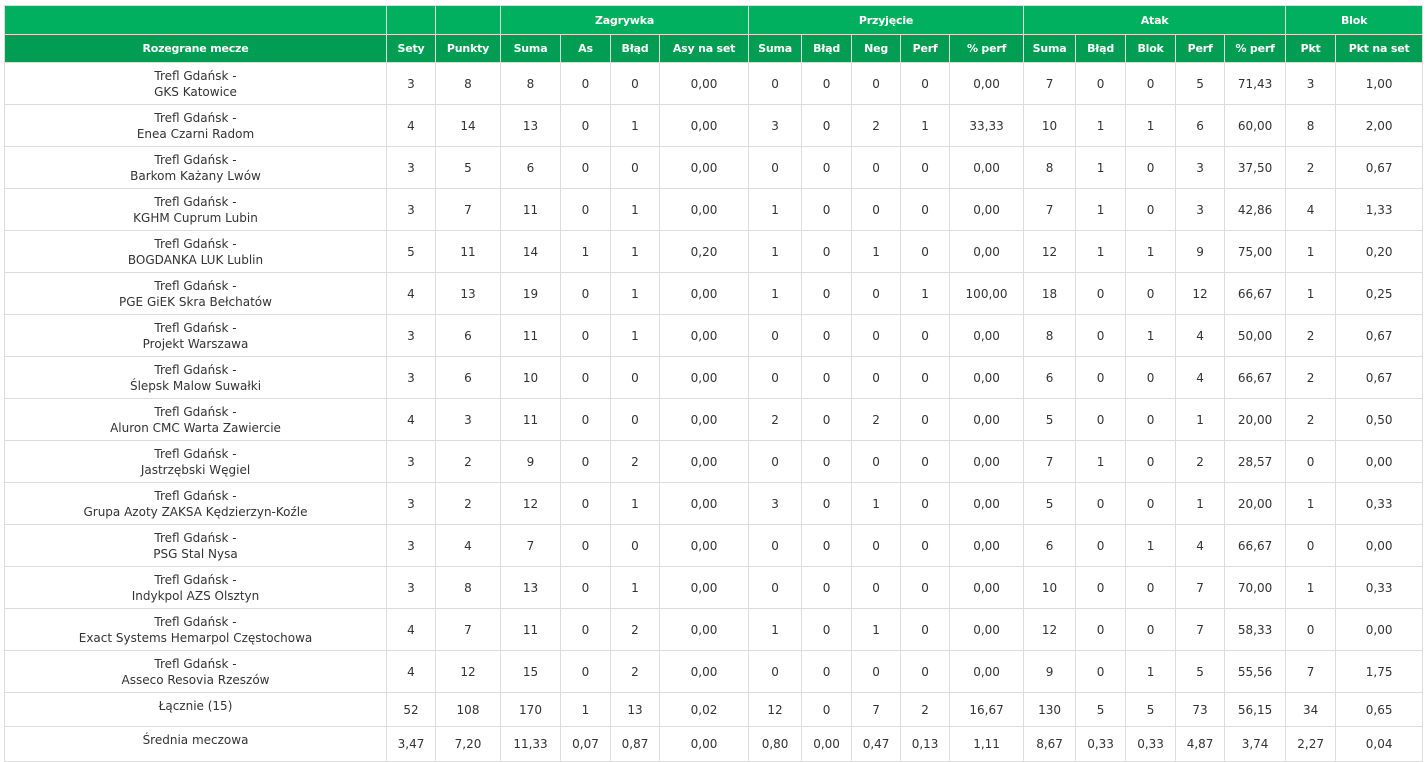  Describe the element at coordinates (1255, 48) in the screenshot. I see `column-header-attack-perf-pct: % perf` at that location.